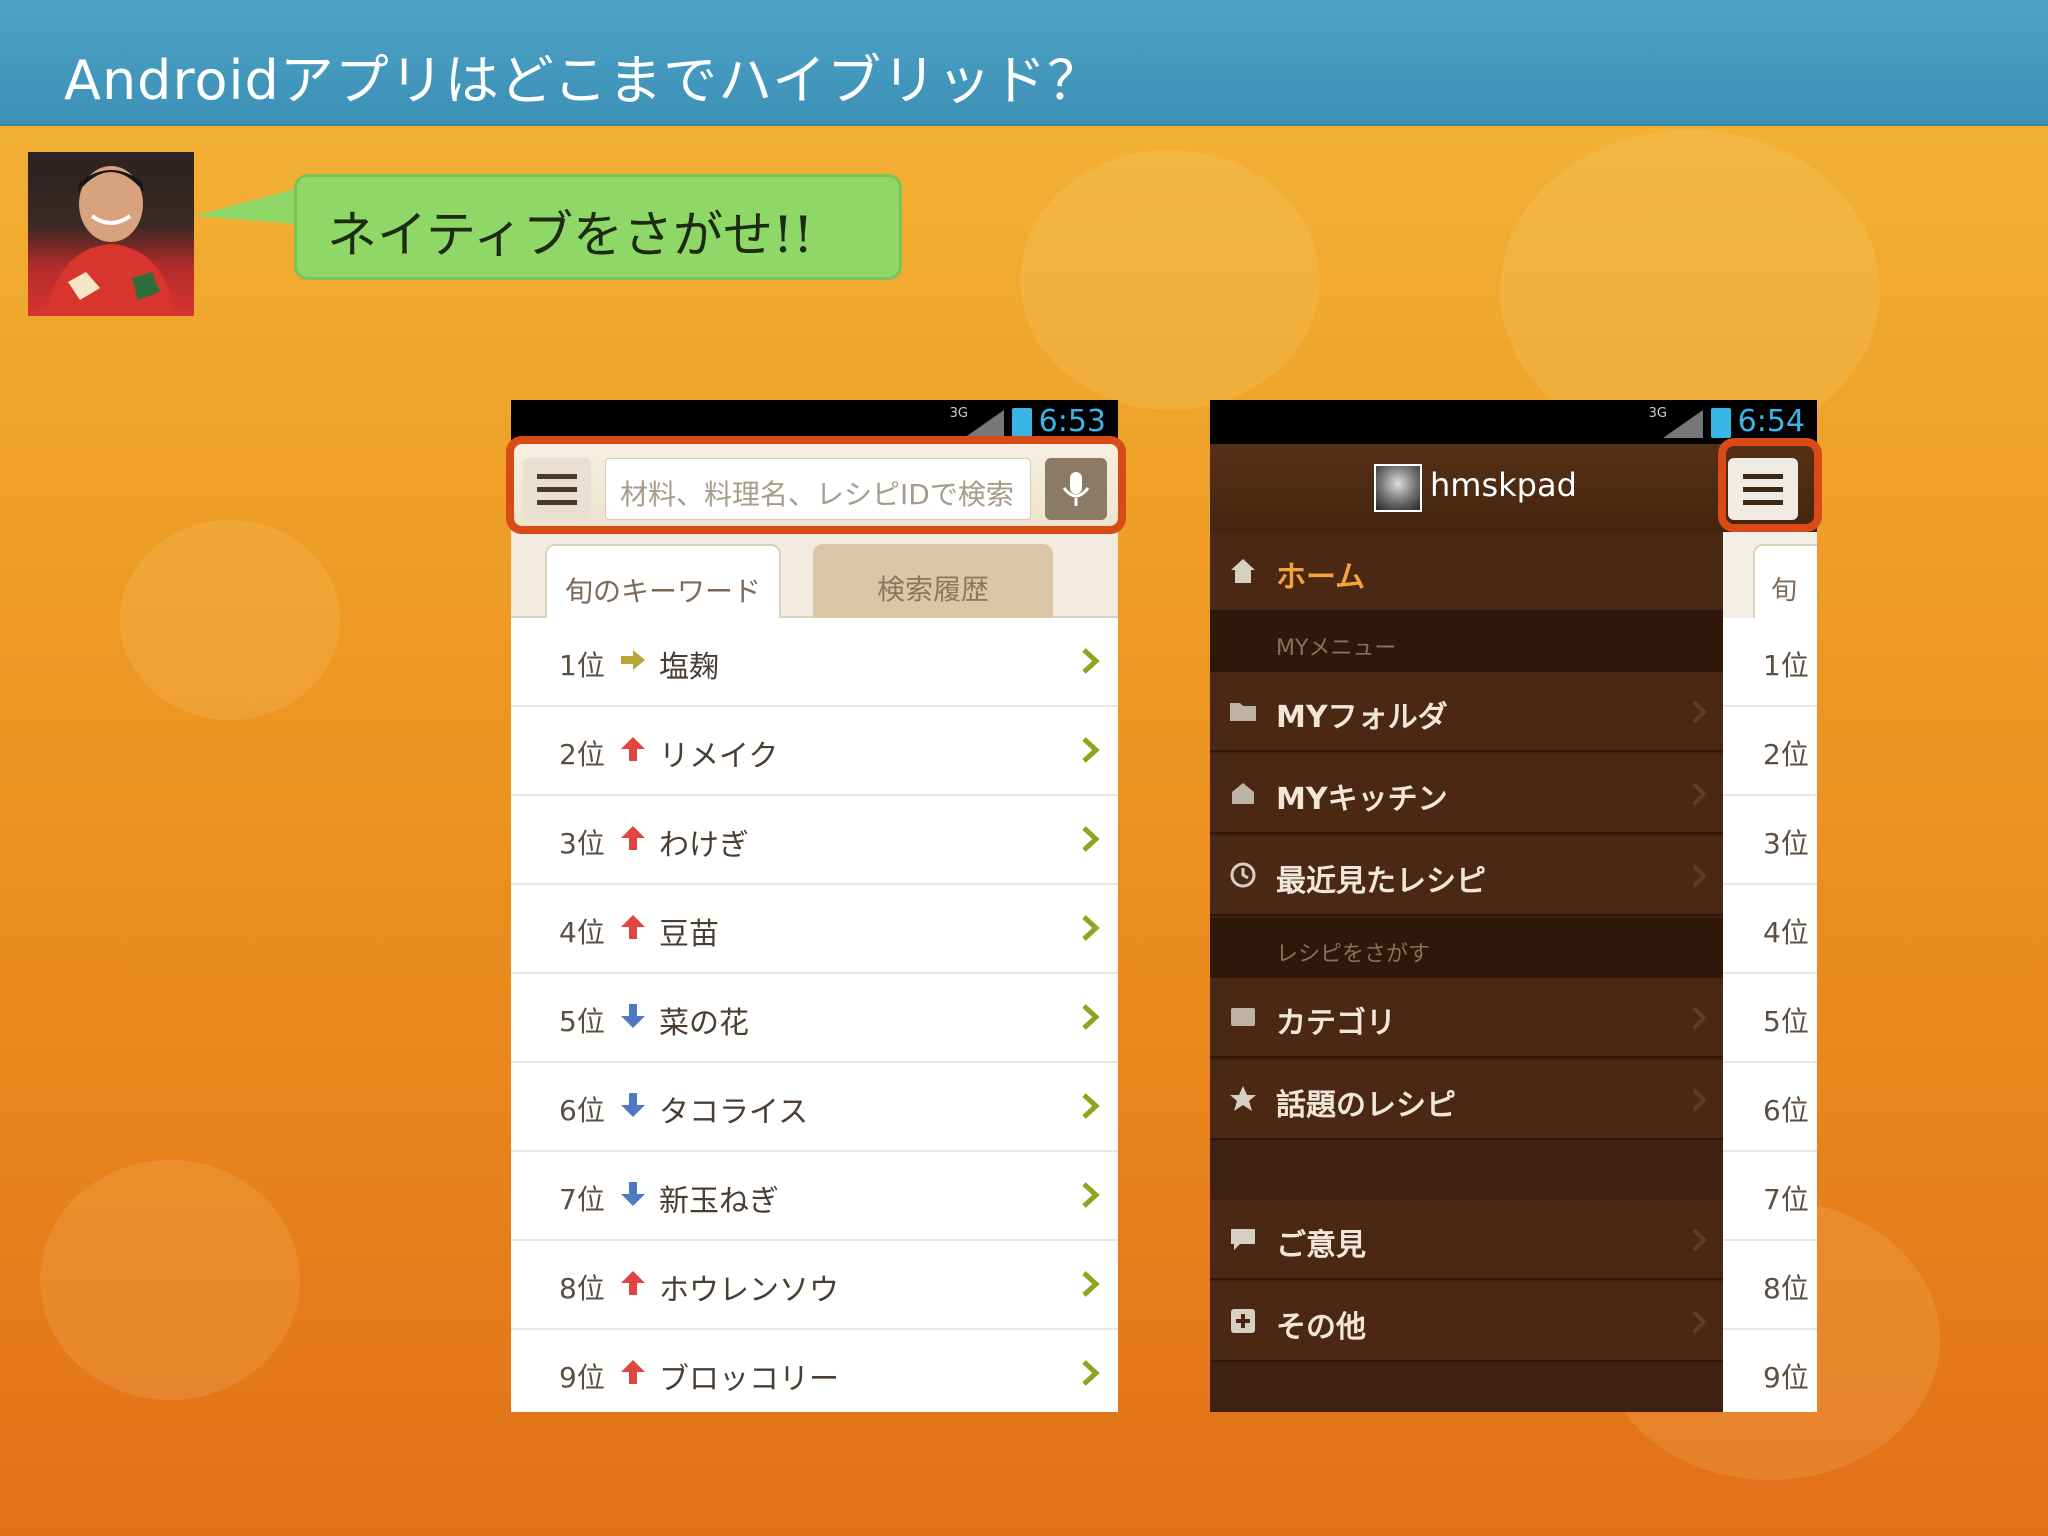 The height and width of the screenshot is (1536, 2048). I want to click on list-item: 7位 新玉ねぎ, so click(814, 1196).